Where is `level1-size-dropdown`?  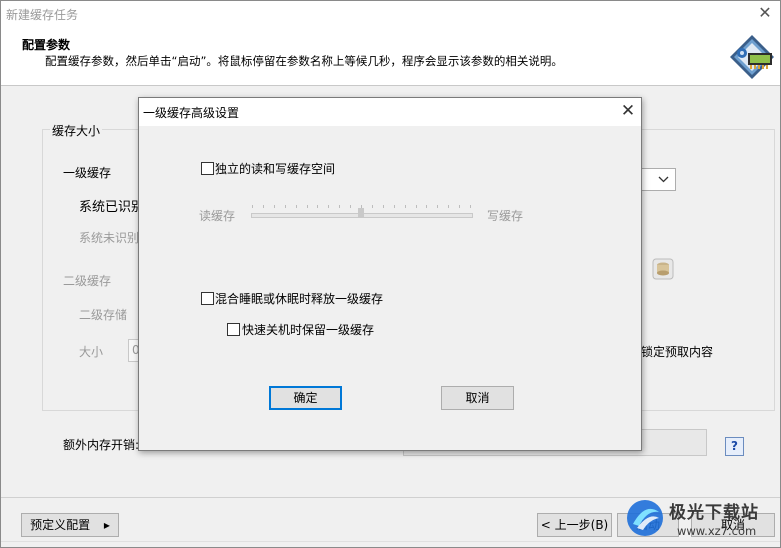 level1-size-dropdown is located at coordinates (657, 179).